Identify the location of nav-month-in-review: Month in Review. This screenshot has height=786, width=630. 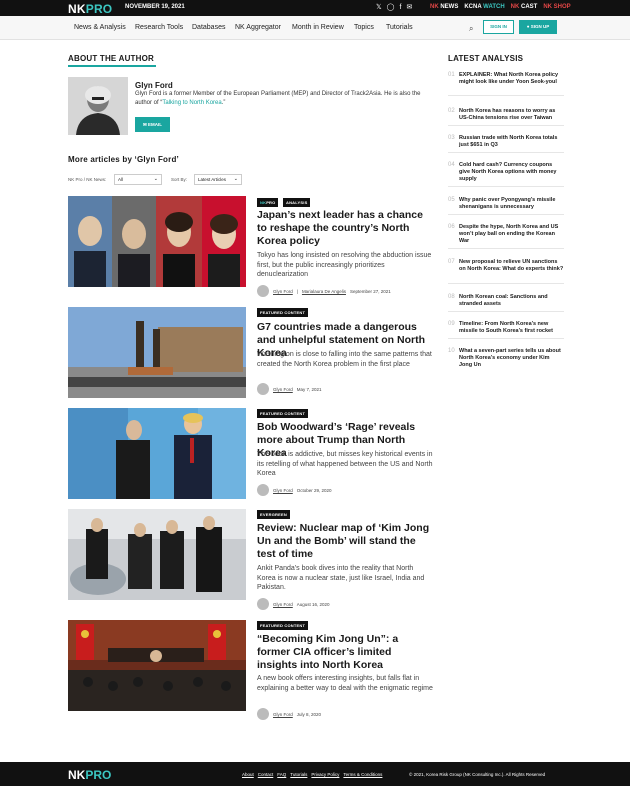
(318, 27).